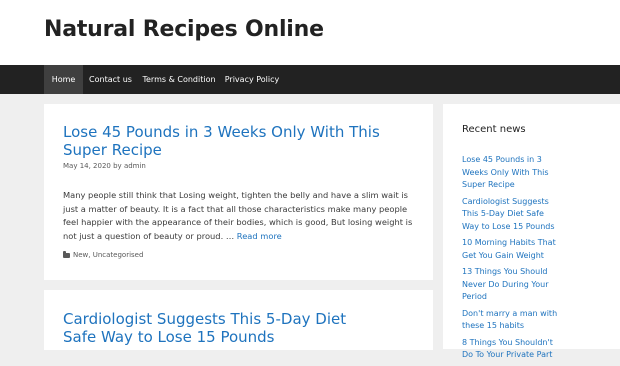 The width and height of the screenshot is (620, 366). Describe the element at coordinates (252, 79) in the screenshot. I see `nav-item-privacy-policy: Privacy Policy` at that location.